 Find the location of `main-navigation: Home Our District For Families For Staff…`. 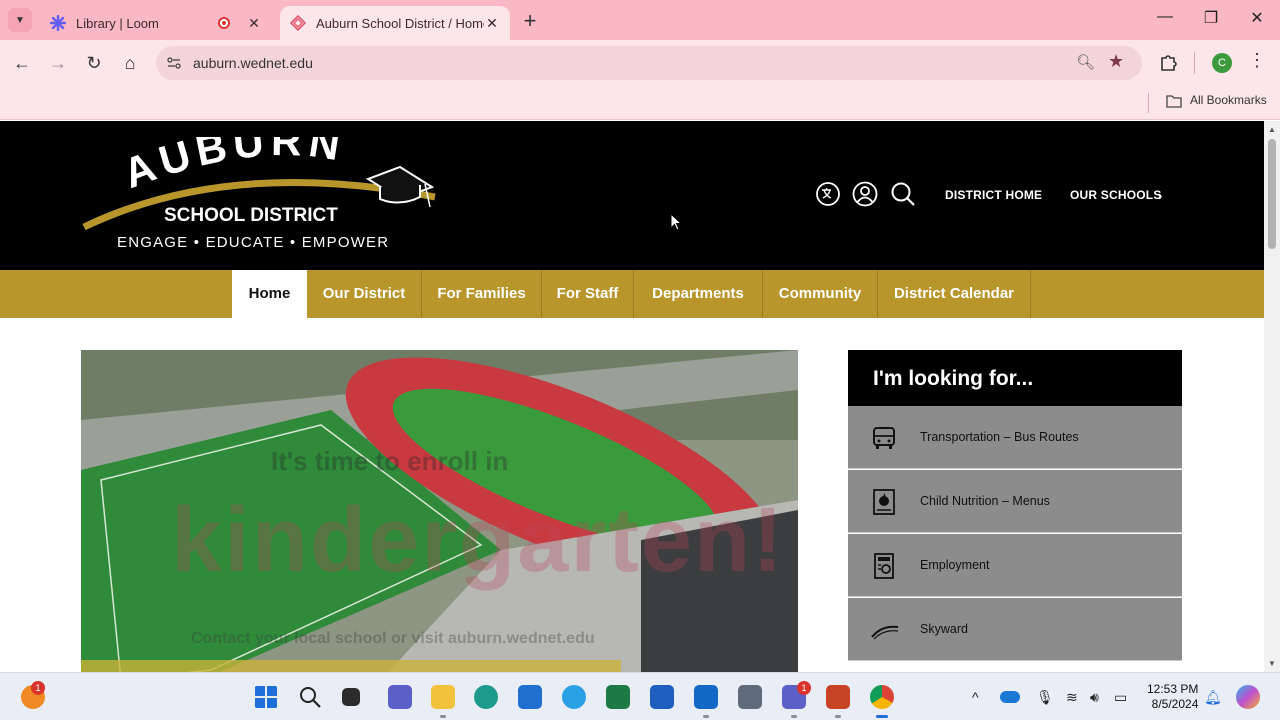

main-navigation: Home Our District For Families For Staff… is located at coordinates (632, 294).